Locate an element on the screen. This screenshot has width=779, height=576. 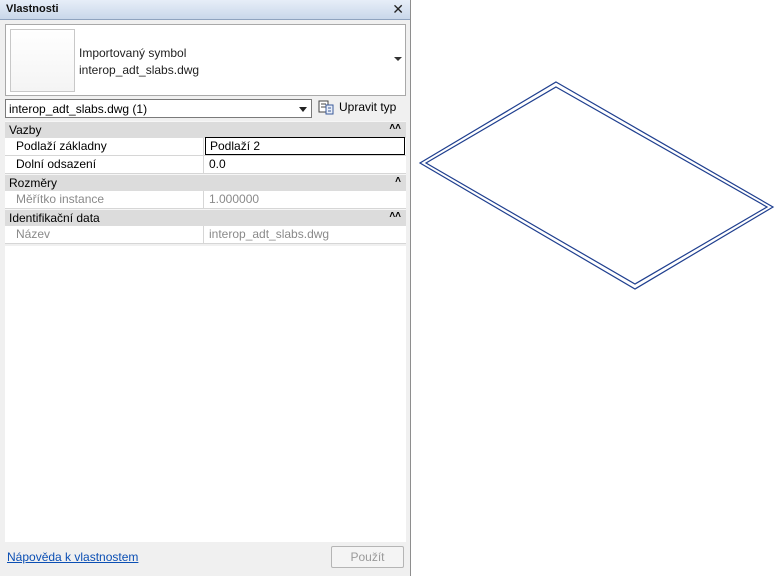
property-name: Měřítko instance is located at coordinates (104, 199).